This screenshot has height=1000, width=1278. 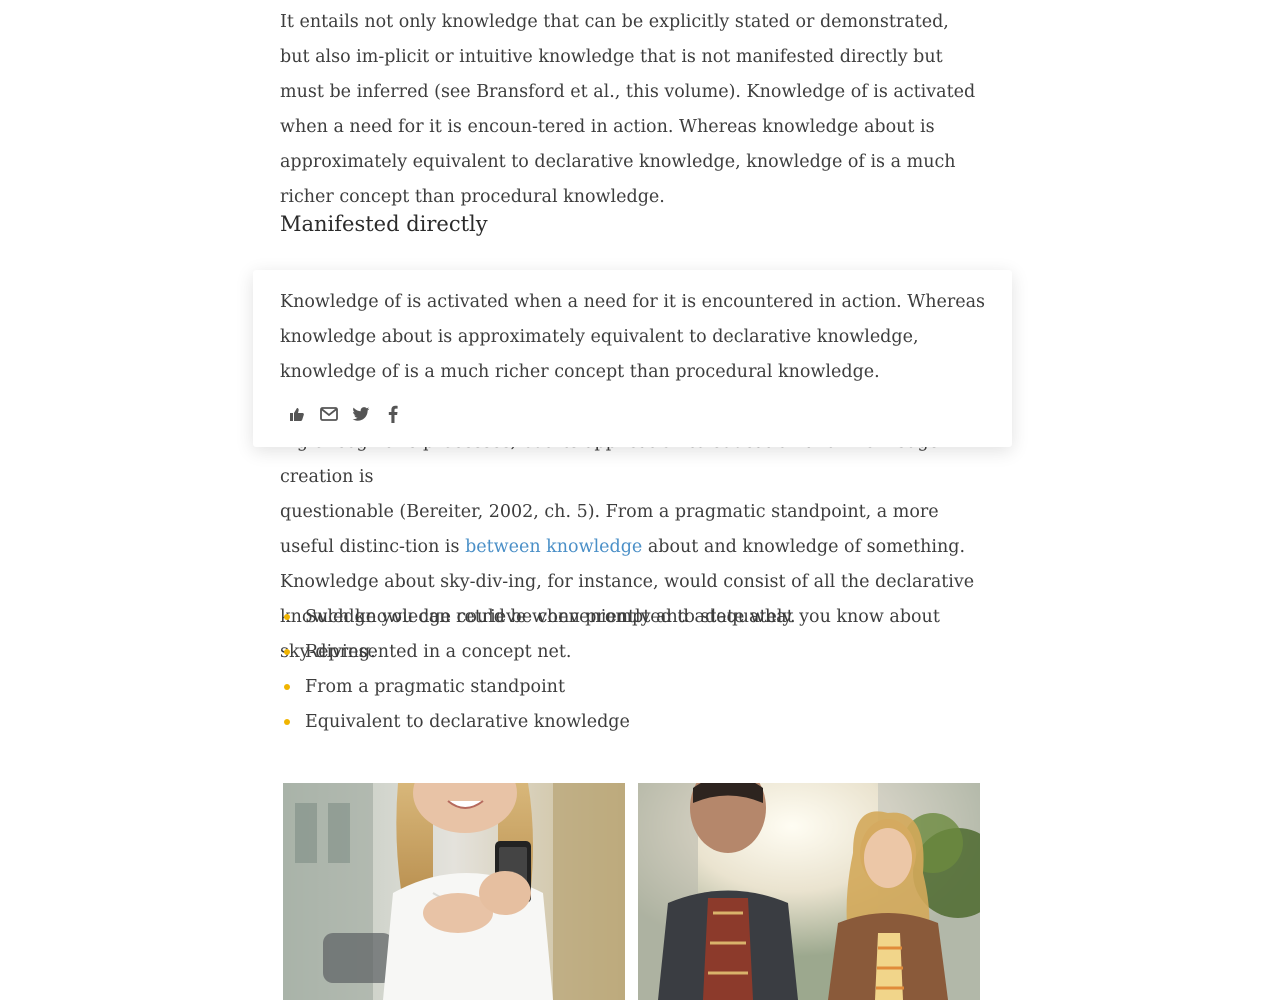 I want to click on thumbs-up-icon, so click(x=297, y=414).